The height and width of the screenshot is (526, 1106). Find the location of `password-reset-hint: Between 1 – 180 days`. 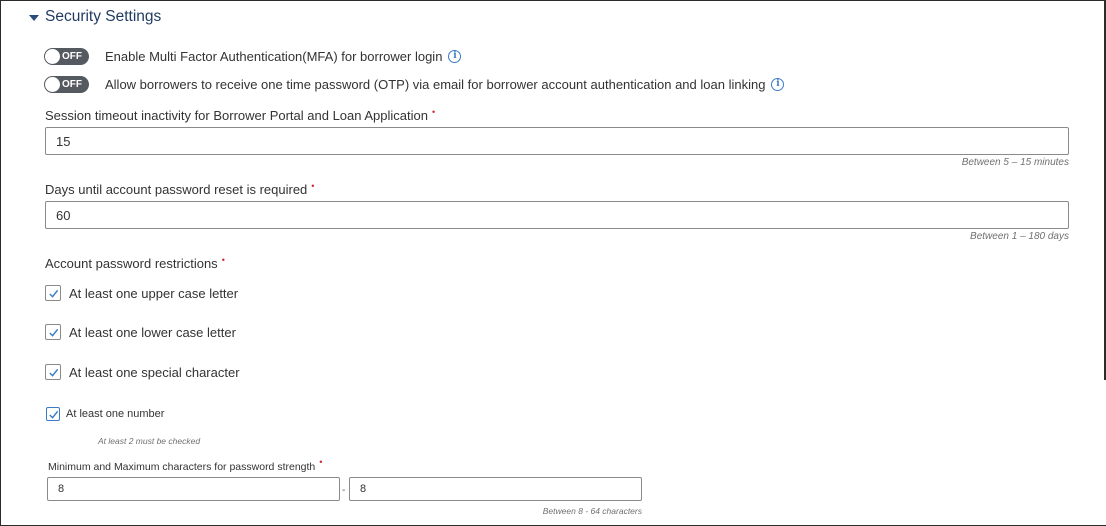

password-reset-hint: Between 1 – 180 days is located at coordinates (1019, 236).